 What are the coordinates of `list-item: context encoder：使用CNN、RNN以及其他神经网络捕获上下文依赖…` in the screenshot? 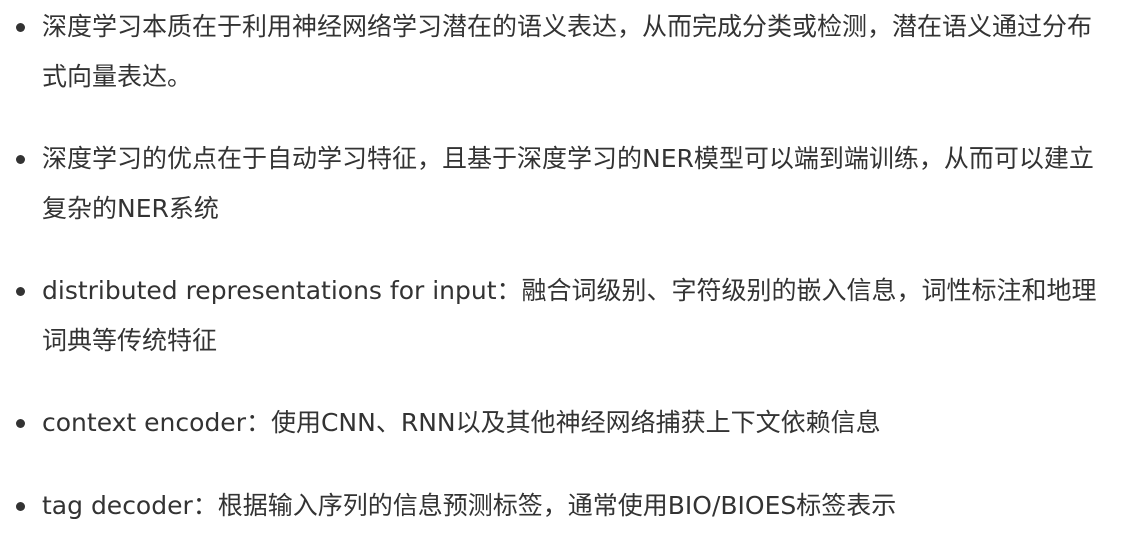 It's located at (552, 423).